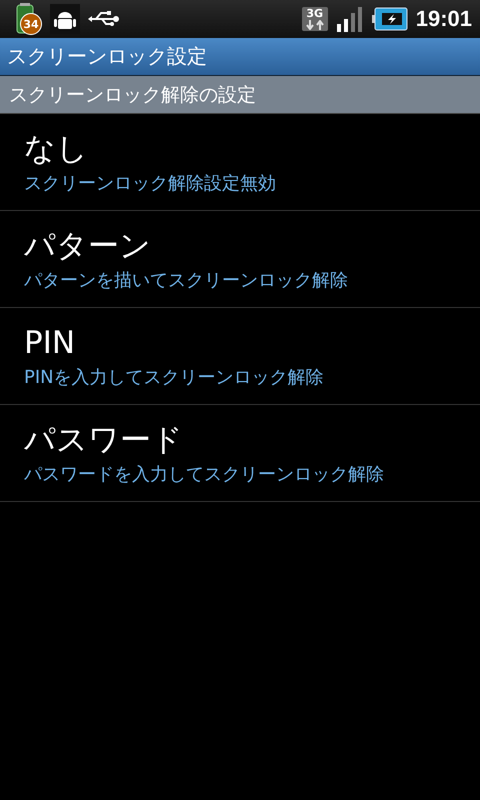  What do you see at coordinates (390, 19) in the screenshot?
I see `battery-charging-icon` at bounding box center [390, 19].